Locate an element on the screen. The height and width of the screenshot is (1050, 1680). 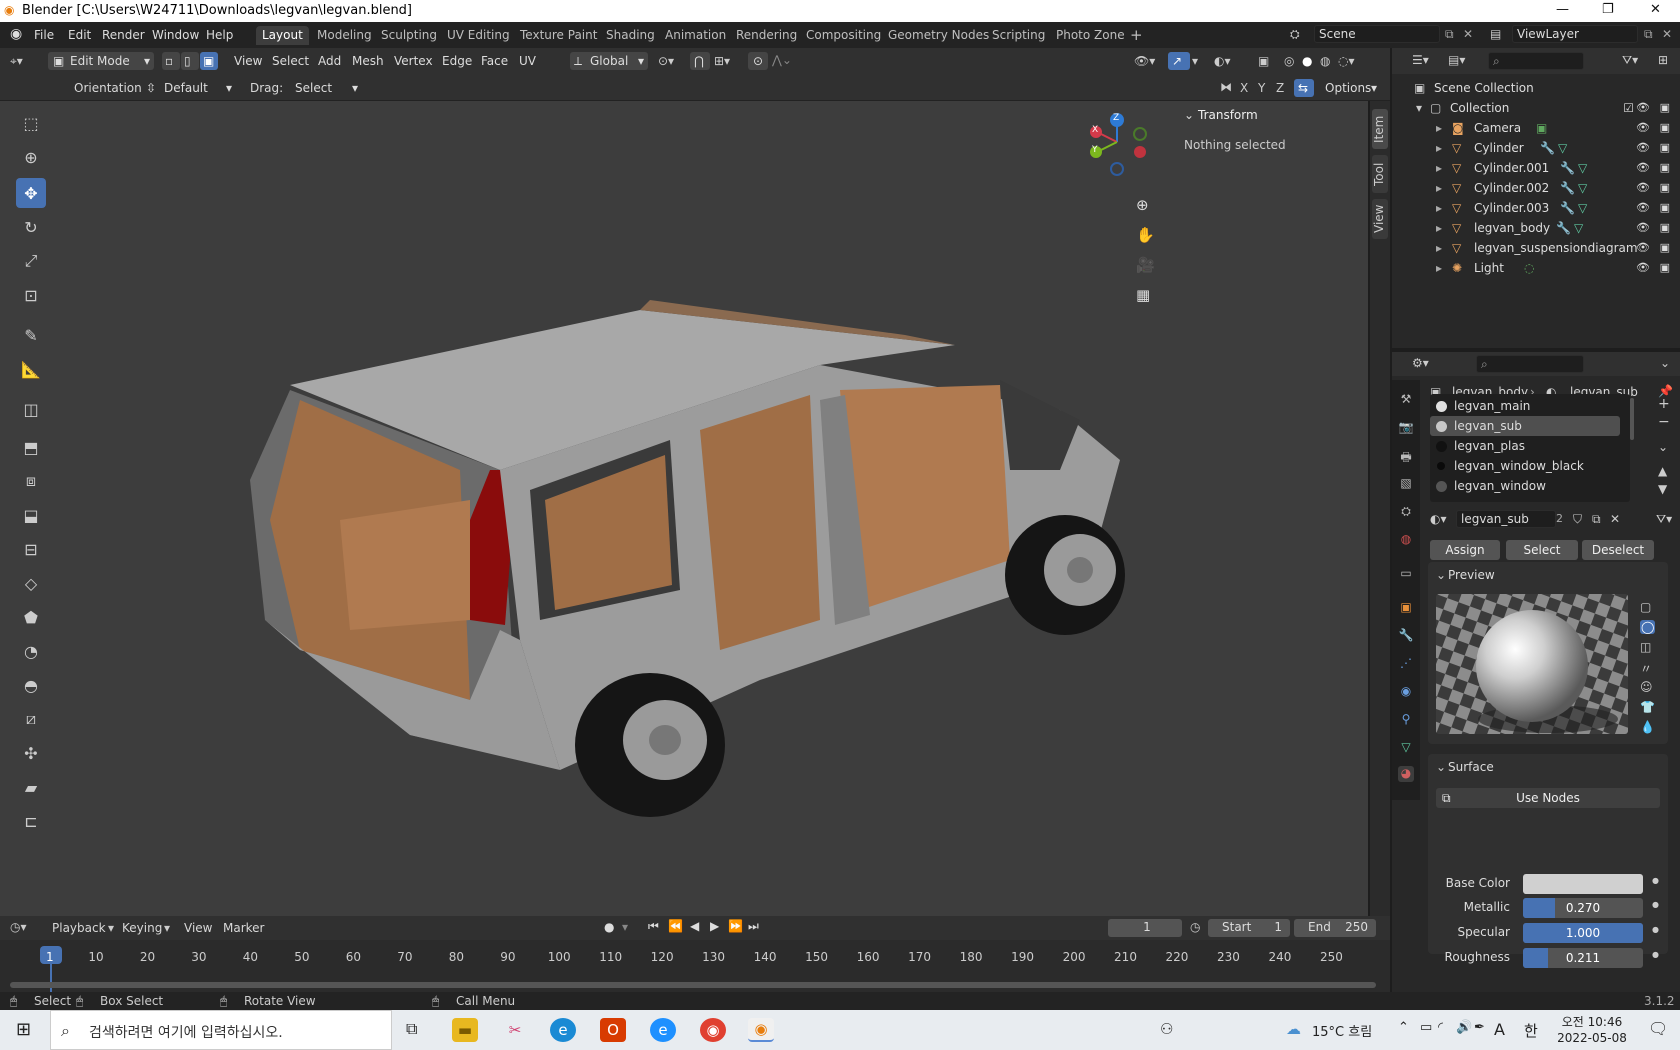
bevel-tool-icon: ⬓ is located at coordinates (31, 515).